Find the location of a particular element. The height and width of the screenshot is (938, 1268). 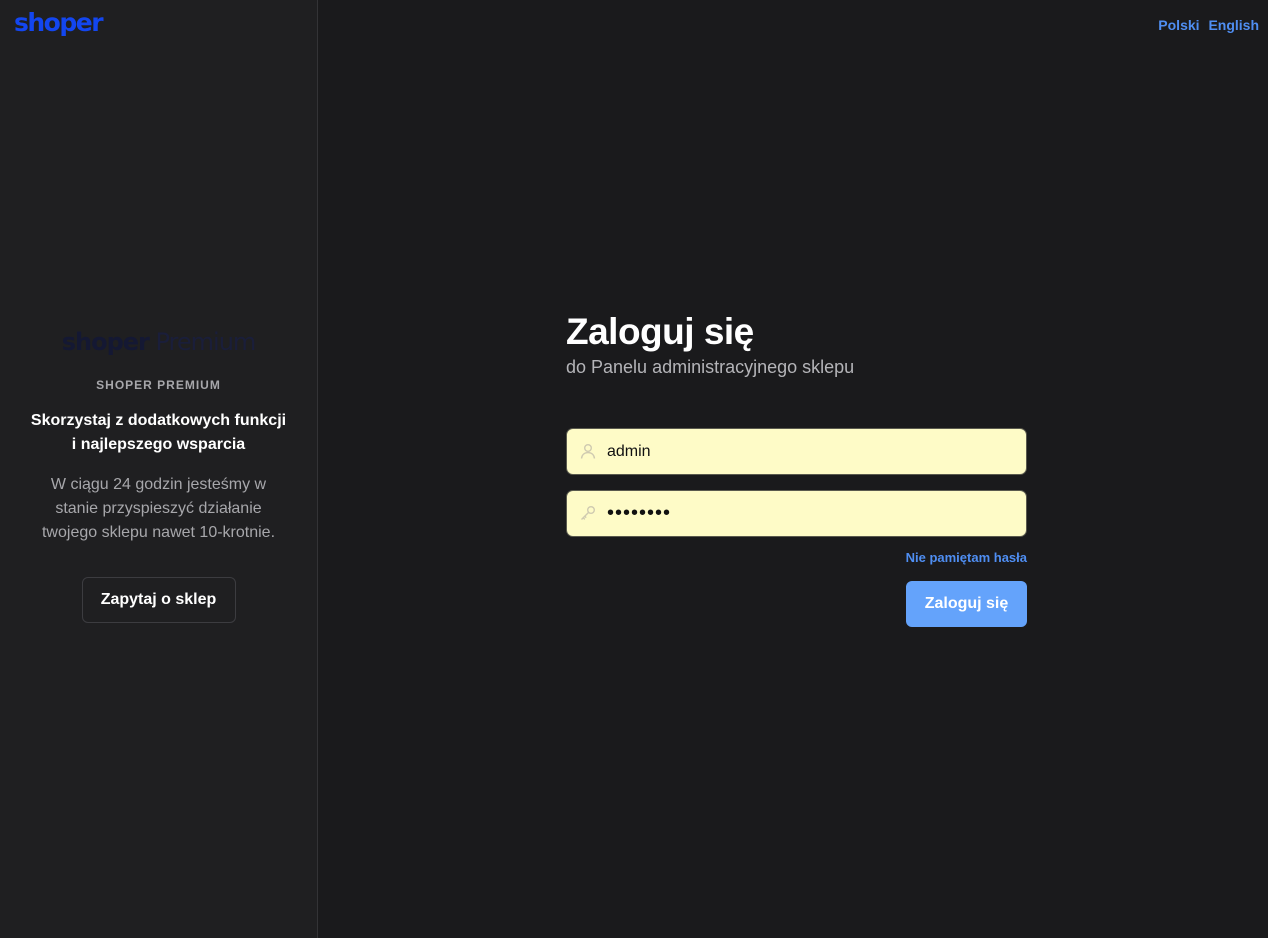

key-icon is located at coordinates (588, 513).